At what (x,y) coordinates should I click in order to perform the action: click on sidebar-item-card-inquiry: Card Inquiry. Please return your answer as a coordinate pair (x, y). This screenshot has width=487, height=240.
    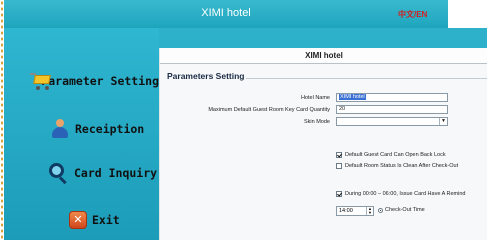
    Looking at the image, I should click on (81, 173).